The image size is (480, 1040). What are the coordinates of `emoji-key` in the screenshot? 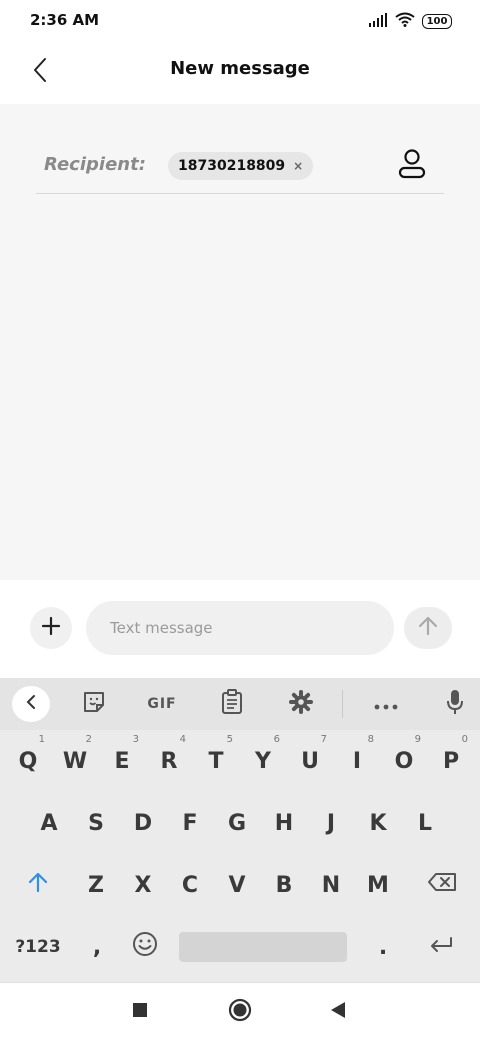 It's located at (145, 947).